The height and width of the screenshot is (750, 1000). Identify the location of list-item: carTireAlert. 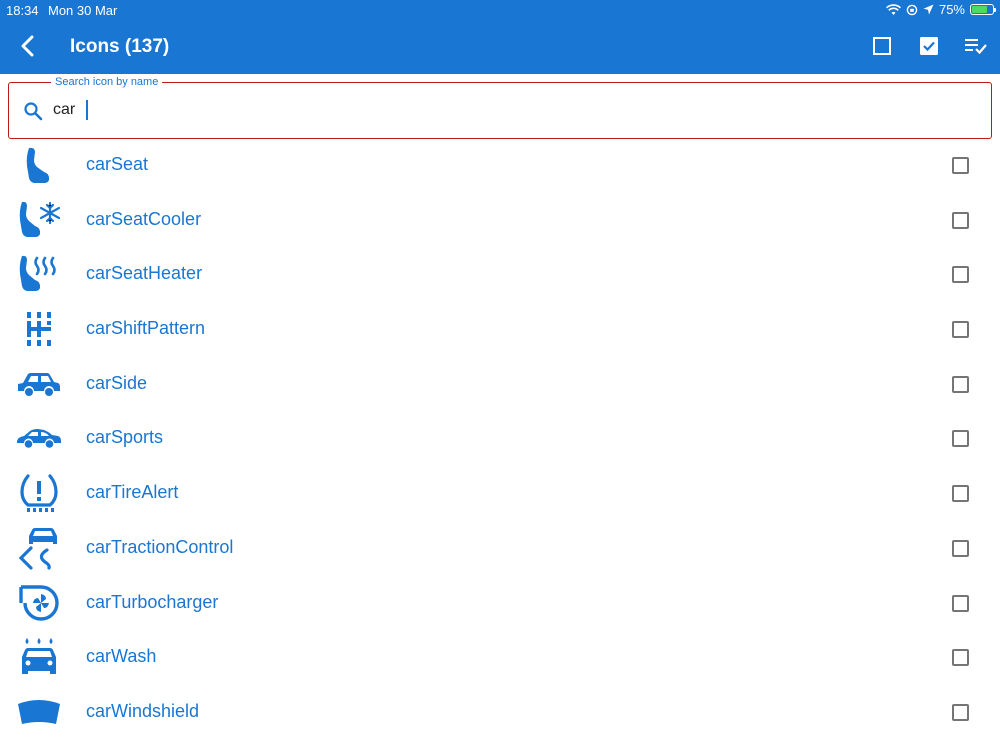
(500, 493).